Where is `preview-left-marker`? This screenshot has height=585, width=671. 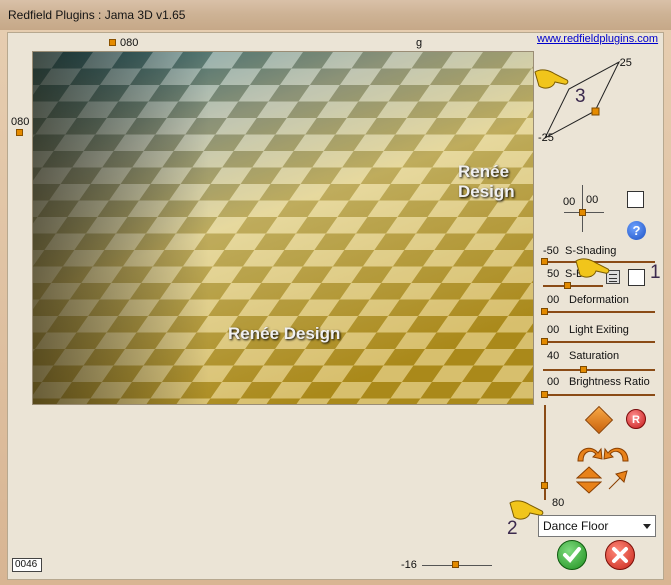
preview-left-marker is located at coordinates (19, 132).